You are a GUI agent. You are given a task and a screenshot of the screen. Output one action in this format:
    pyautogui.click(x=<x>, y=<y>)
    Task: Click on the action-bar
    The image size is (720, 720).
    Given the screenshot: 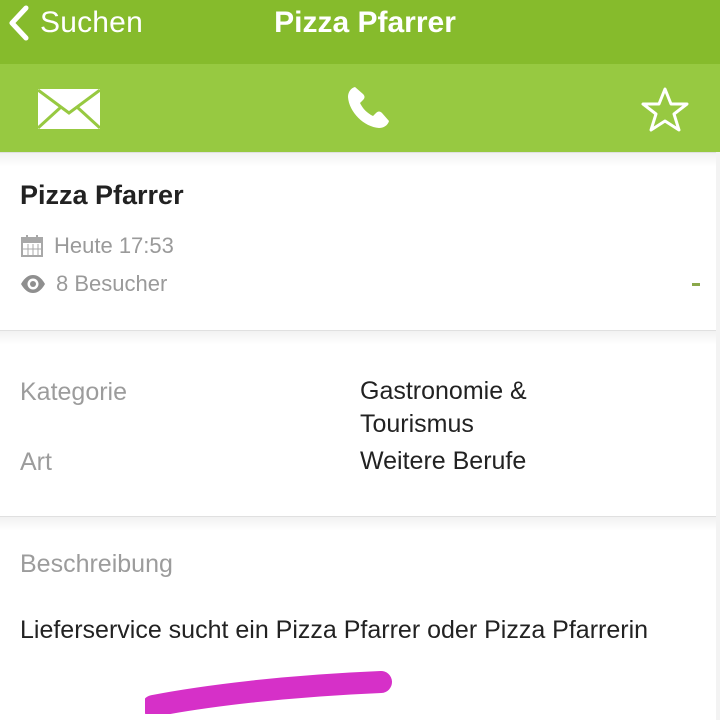 What is the action you would take?
    pyautogui.click(x=360, y=108)
    